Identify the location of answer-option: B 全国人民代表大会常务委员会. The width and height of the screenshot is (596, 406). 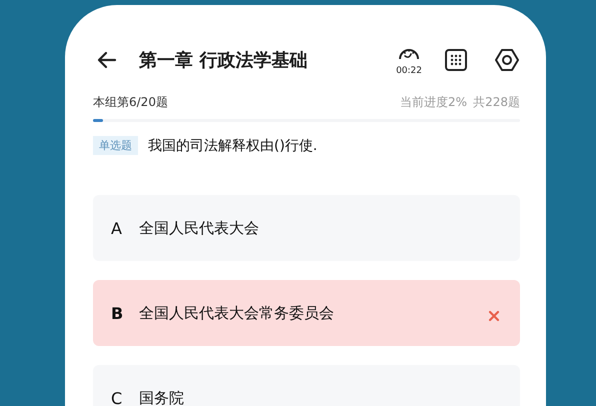
(306, 313).